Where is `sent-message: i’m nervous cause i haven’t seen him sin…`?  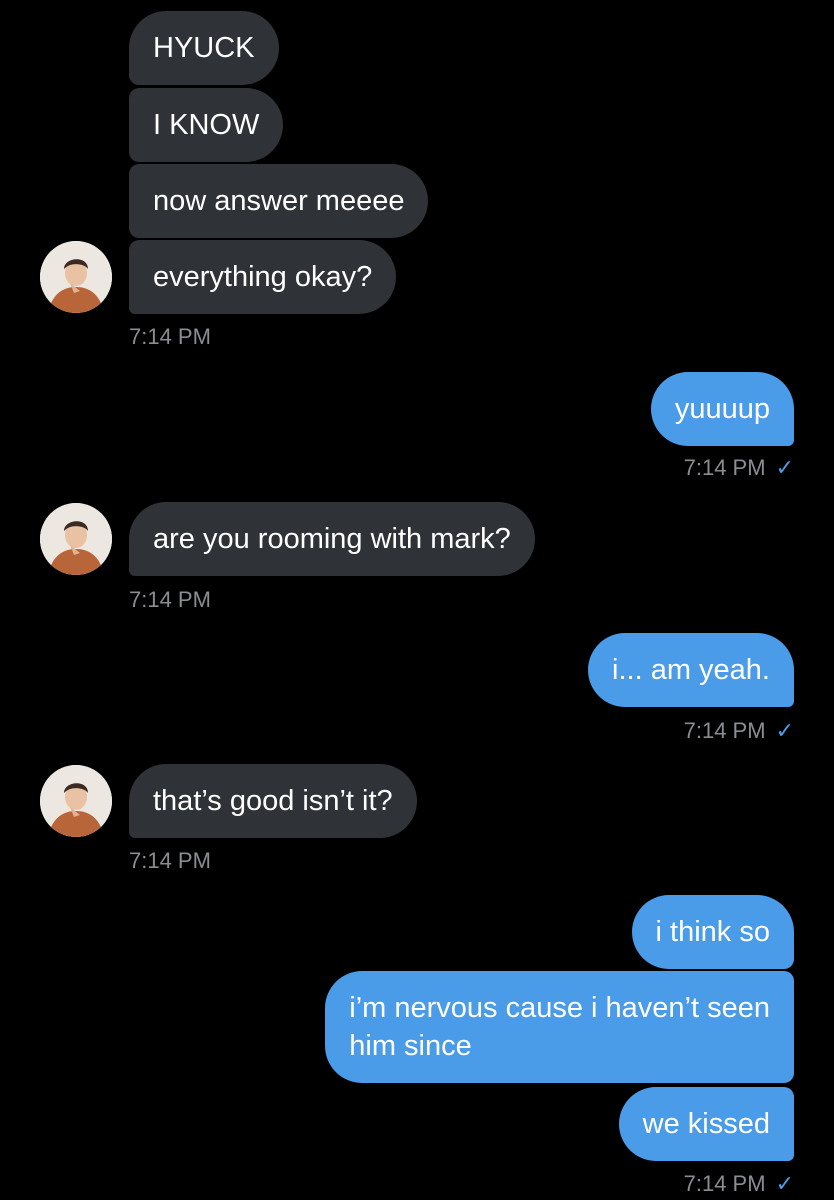
sent-message: i’m nervous cause i haven’t seen him sin… is located at coordinates (559, 1027).